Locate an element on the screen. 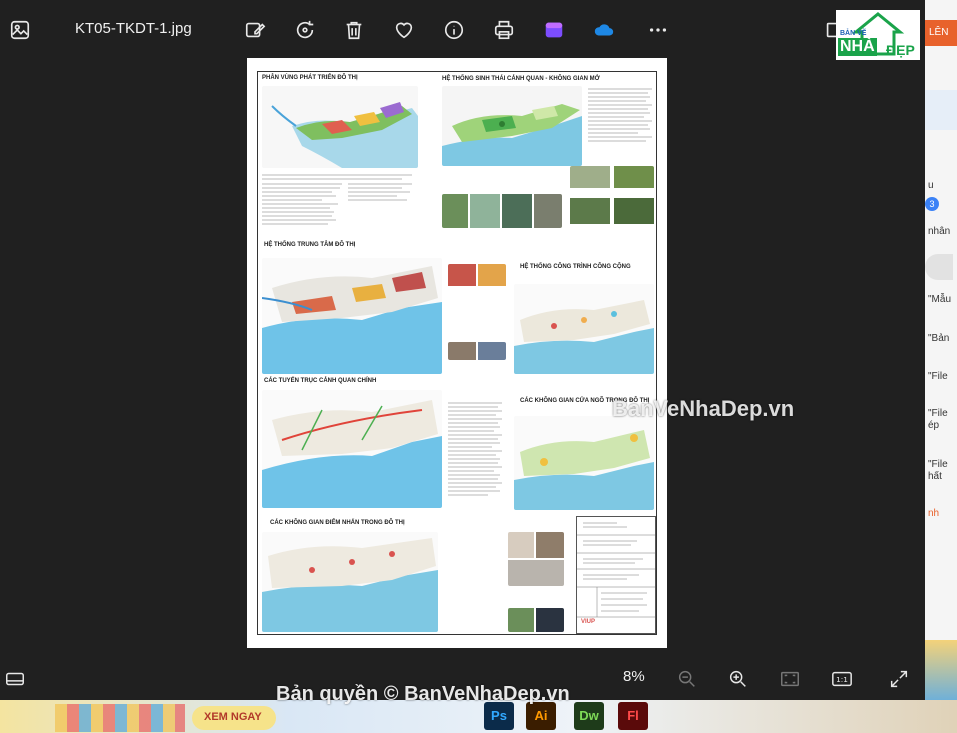 The height and width of the screenshot is (733, 957). right-text-2: nhân is located at coordinates (939, 231).